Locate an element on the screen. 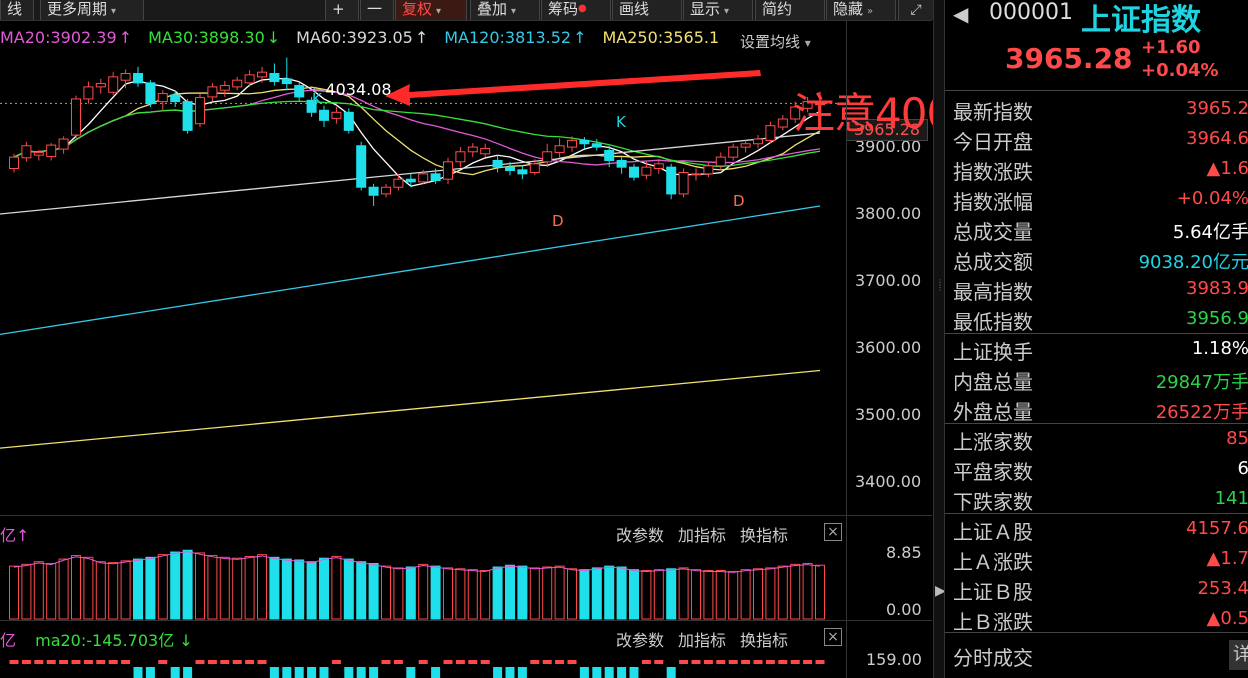  volume-chart is located at coordinates (423, 580).